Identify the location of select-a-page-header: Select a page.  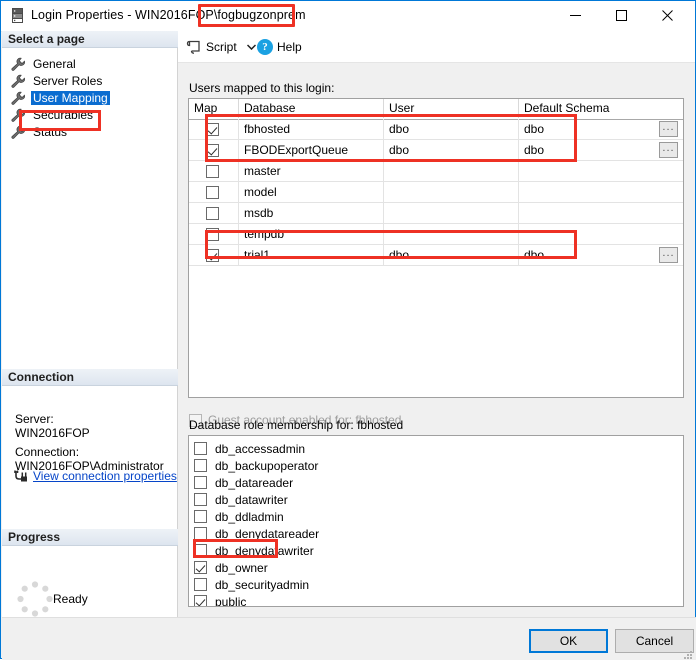
(90, 39).